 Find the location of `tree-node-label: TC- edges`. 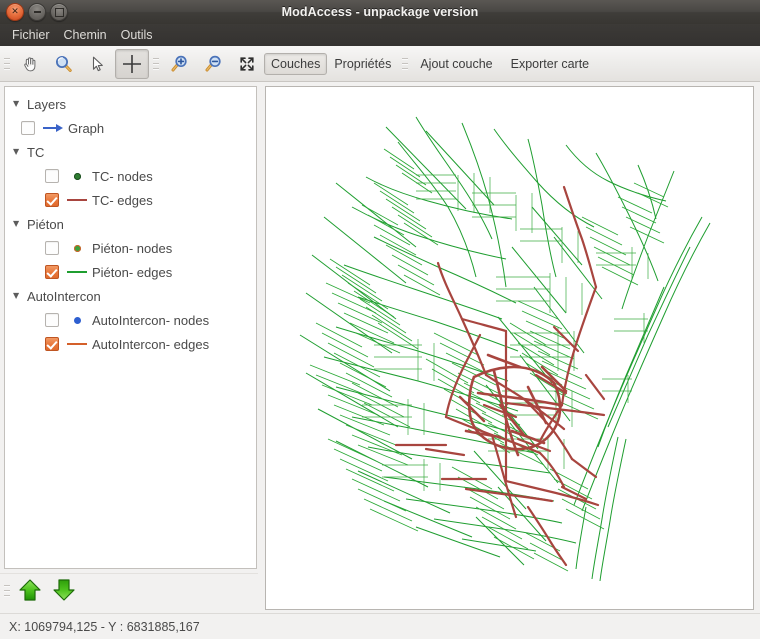

tree-node-label: TC- edges is located at coordinates (122, 200).